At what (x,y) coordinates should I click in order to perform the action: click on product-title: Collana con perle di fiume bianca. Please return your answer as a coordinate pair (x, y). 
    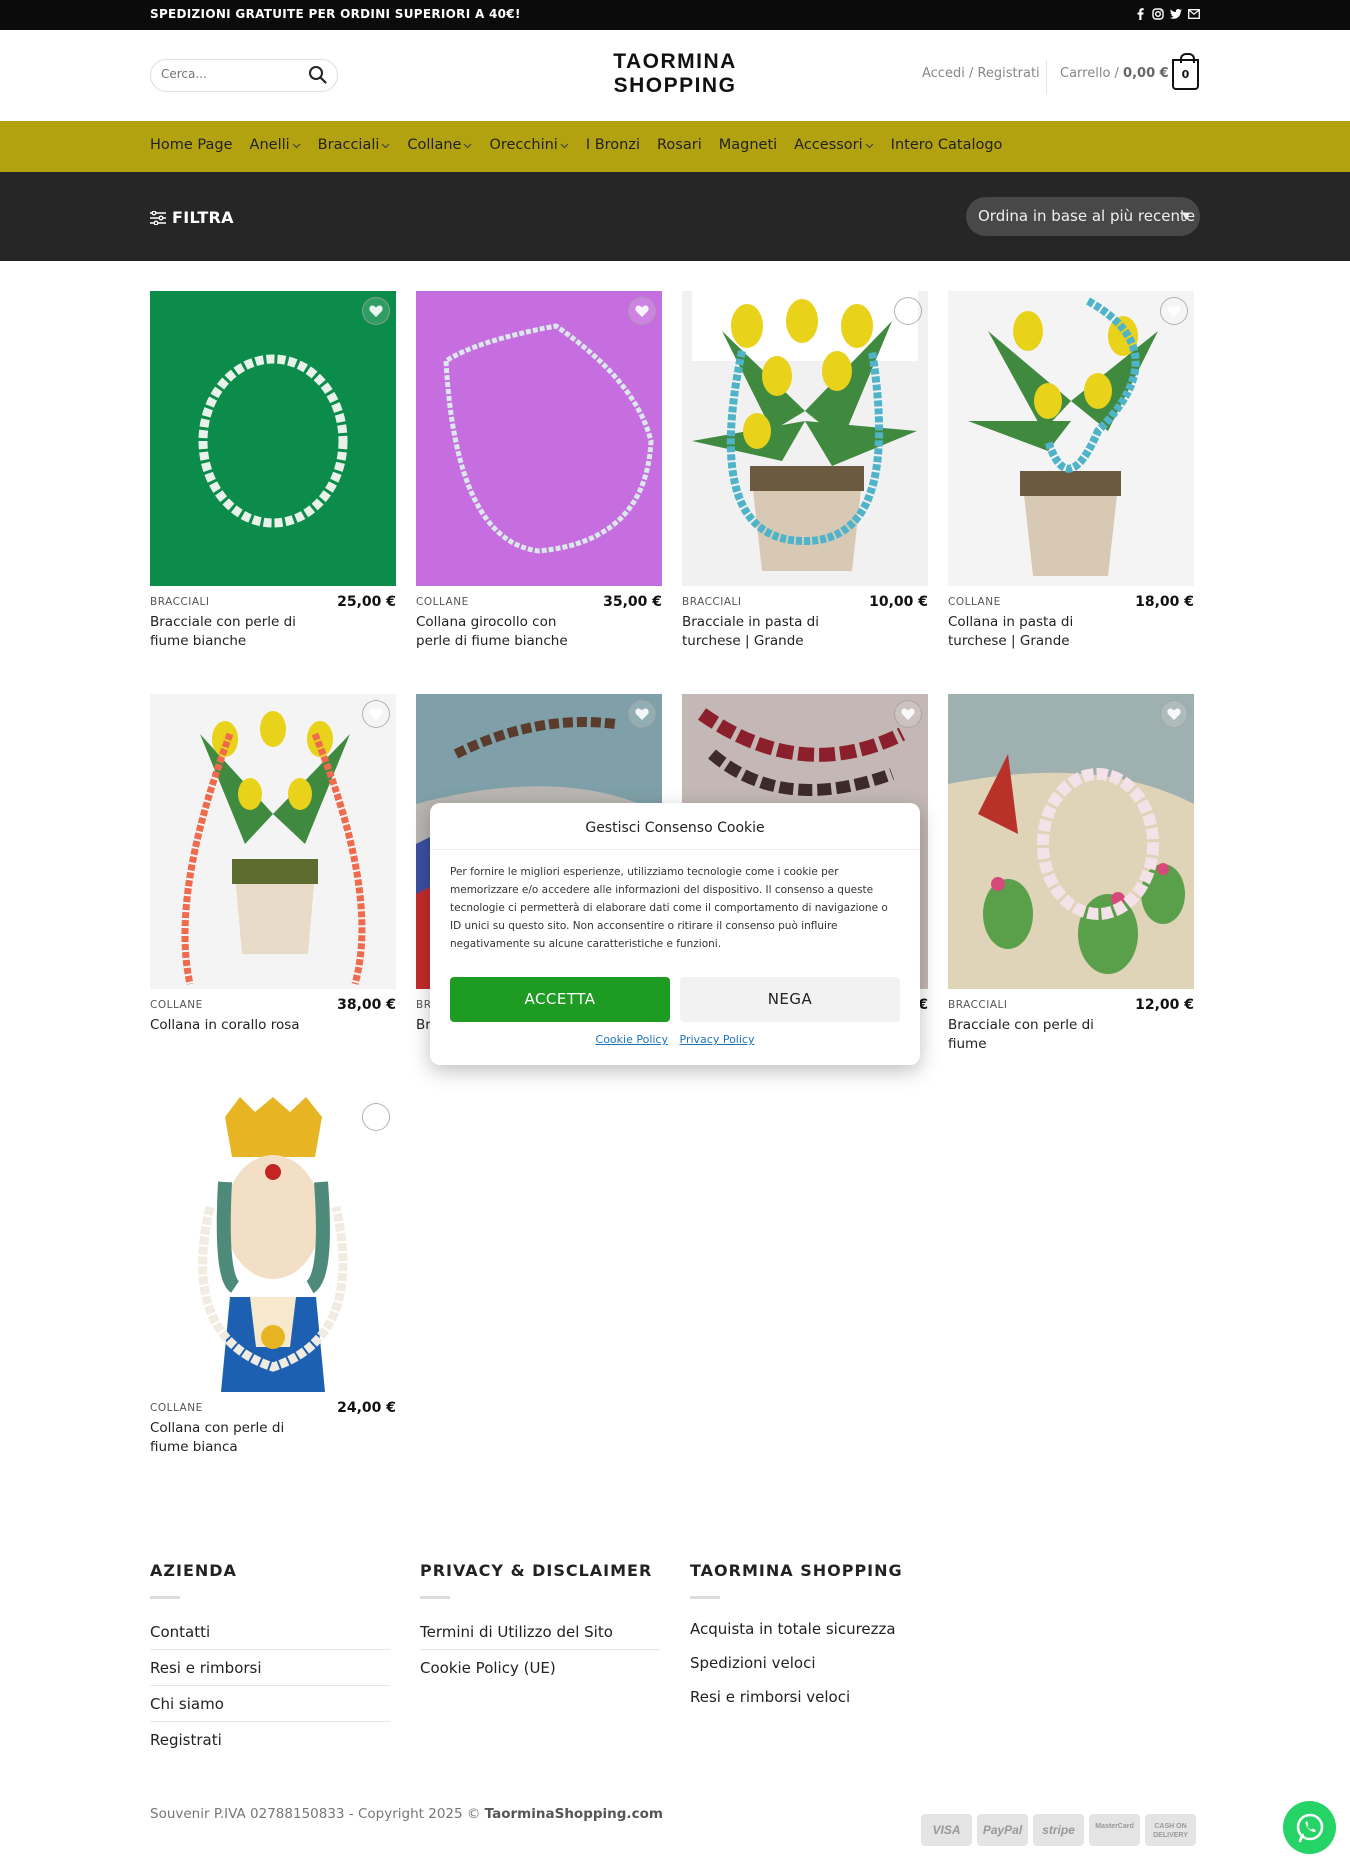
    Looking at the image, I should click on (235, 1438).